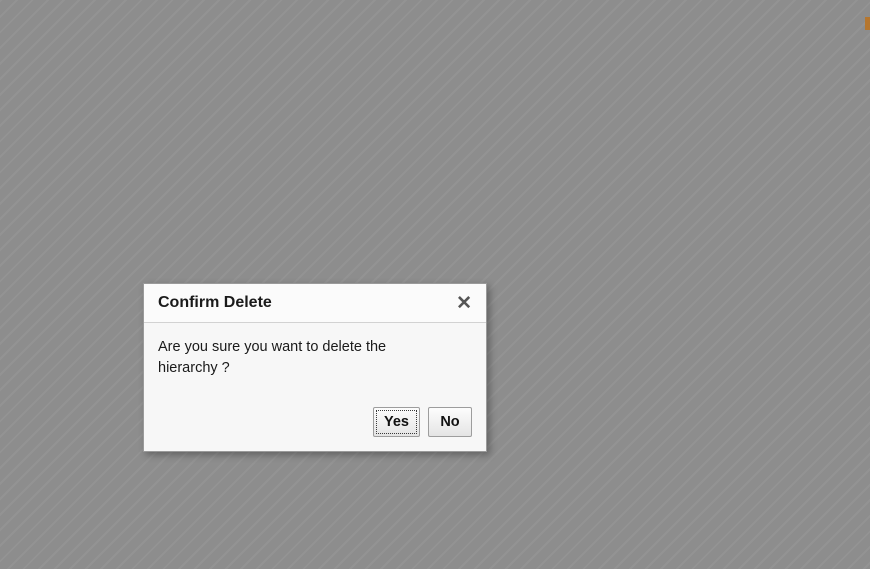 The image size is (870, 569). Describe the element at coordinates (175, 541) in the screenshot. I see `cell-hierarchy-type: Patch Manager` at that location.